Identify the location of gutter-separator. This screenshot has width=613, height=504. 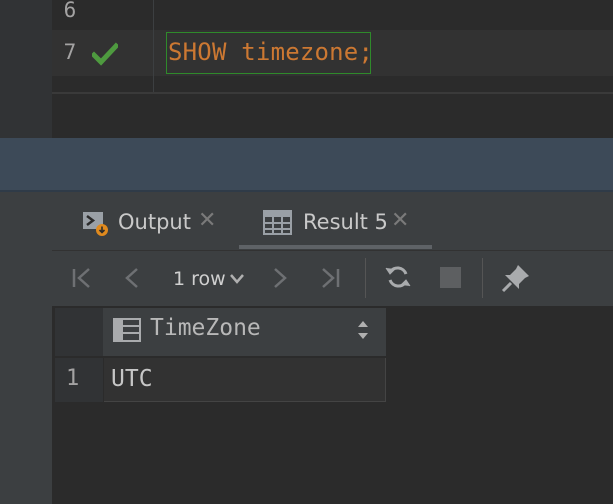
(153, 46).